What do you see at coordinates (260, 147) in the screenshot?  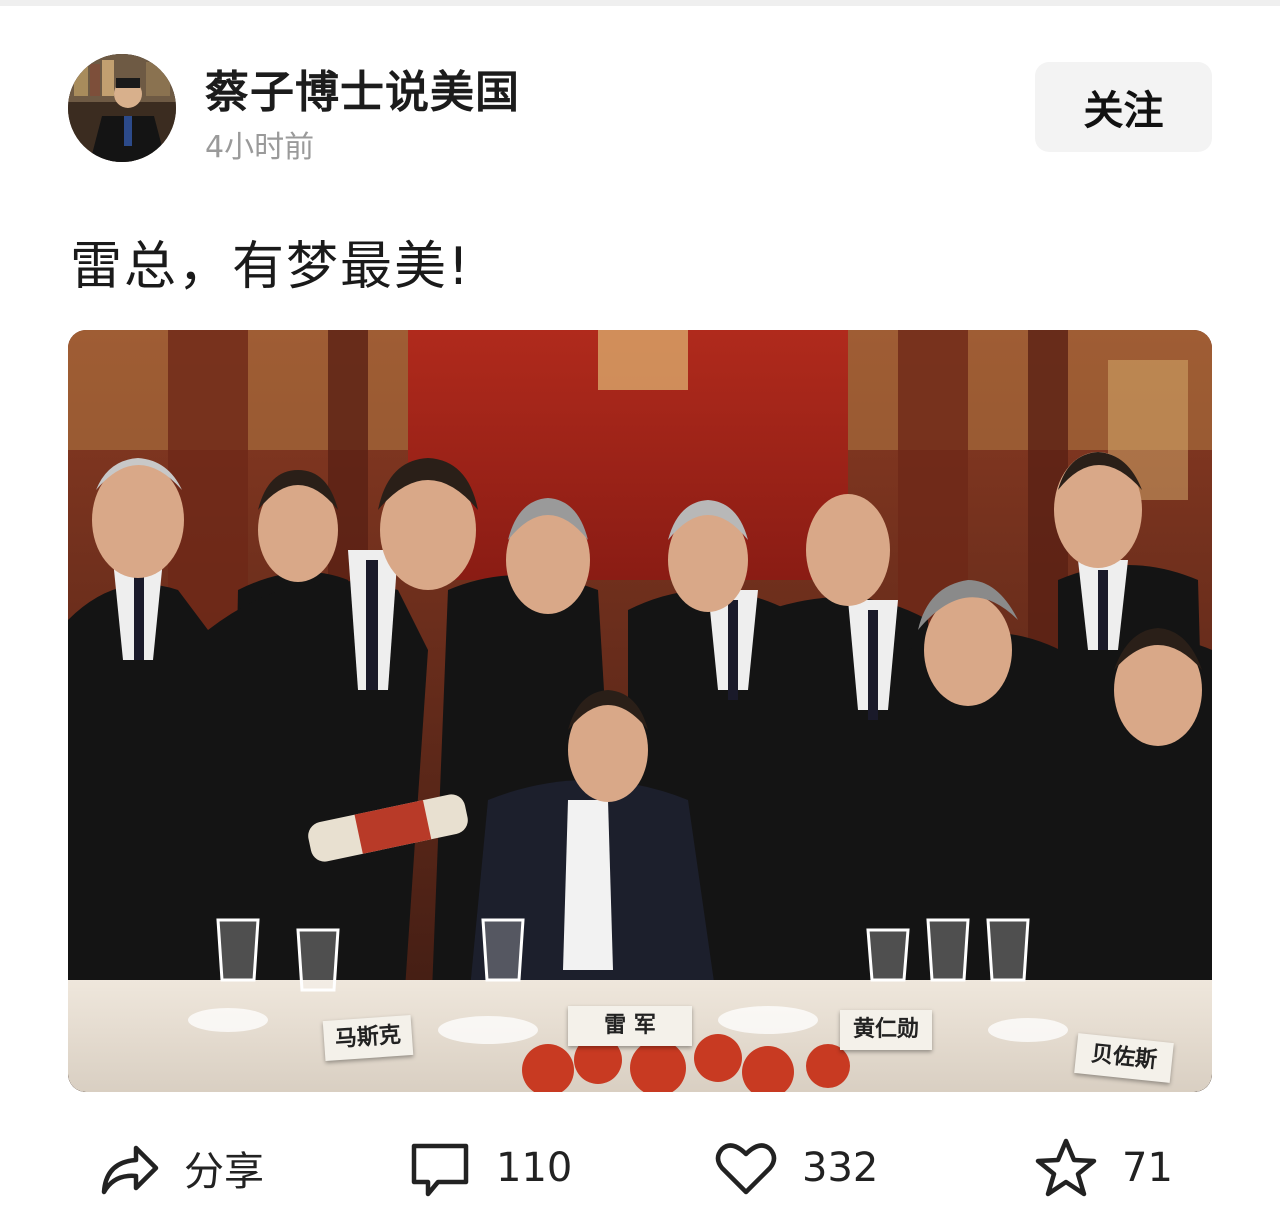 I see `post-time: 4小时前` at bounding box center [260, 147].